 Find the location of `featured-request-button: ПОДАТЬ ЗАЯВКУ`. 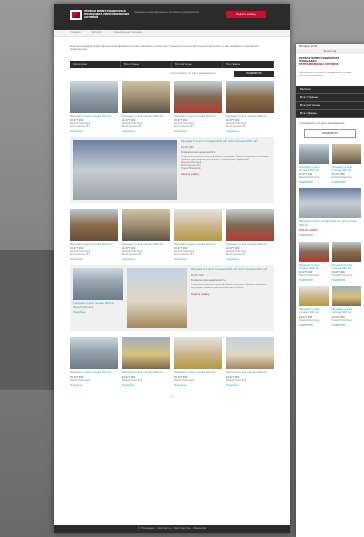

featured-request-button: ПОДАТЬ ЗАЯВКУ is located at coordinates (330, 230).